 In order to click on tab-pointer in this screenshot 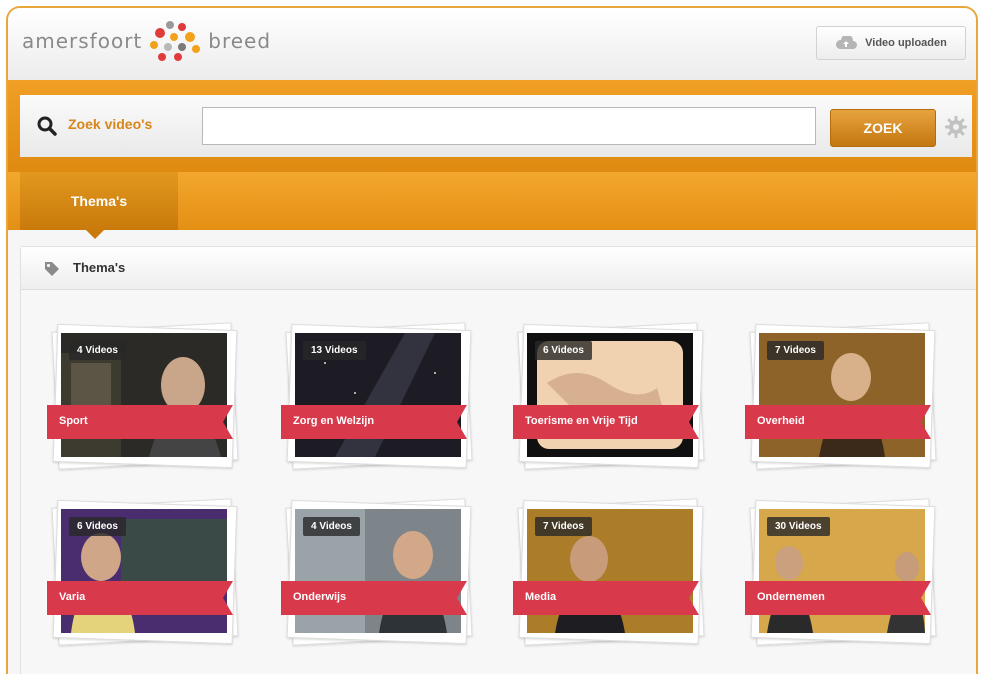, I will do `click(95, 234)`.